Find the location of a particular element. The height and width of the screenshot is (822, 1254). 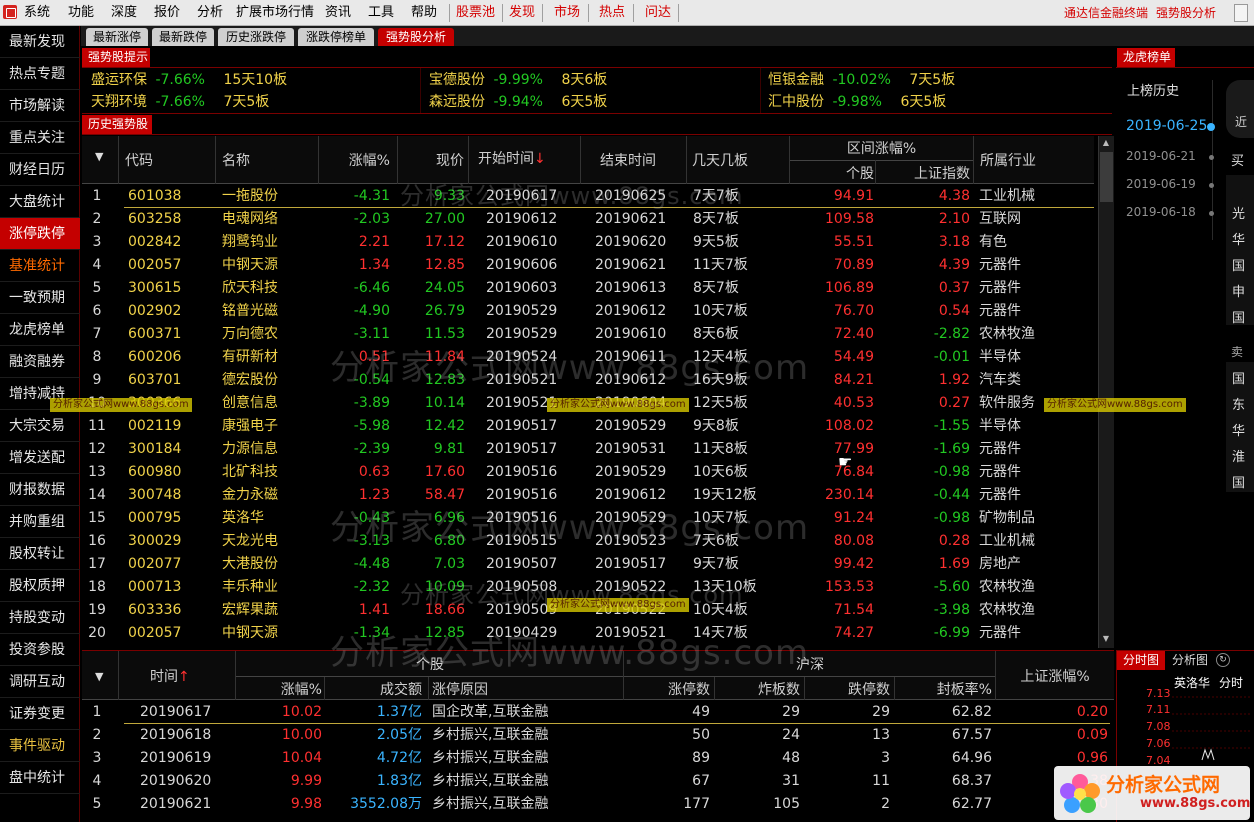

menu-quote: 报价 is located at coordinates (167, 13).